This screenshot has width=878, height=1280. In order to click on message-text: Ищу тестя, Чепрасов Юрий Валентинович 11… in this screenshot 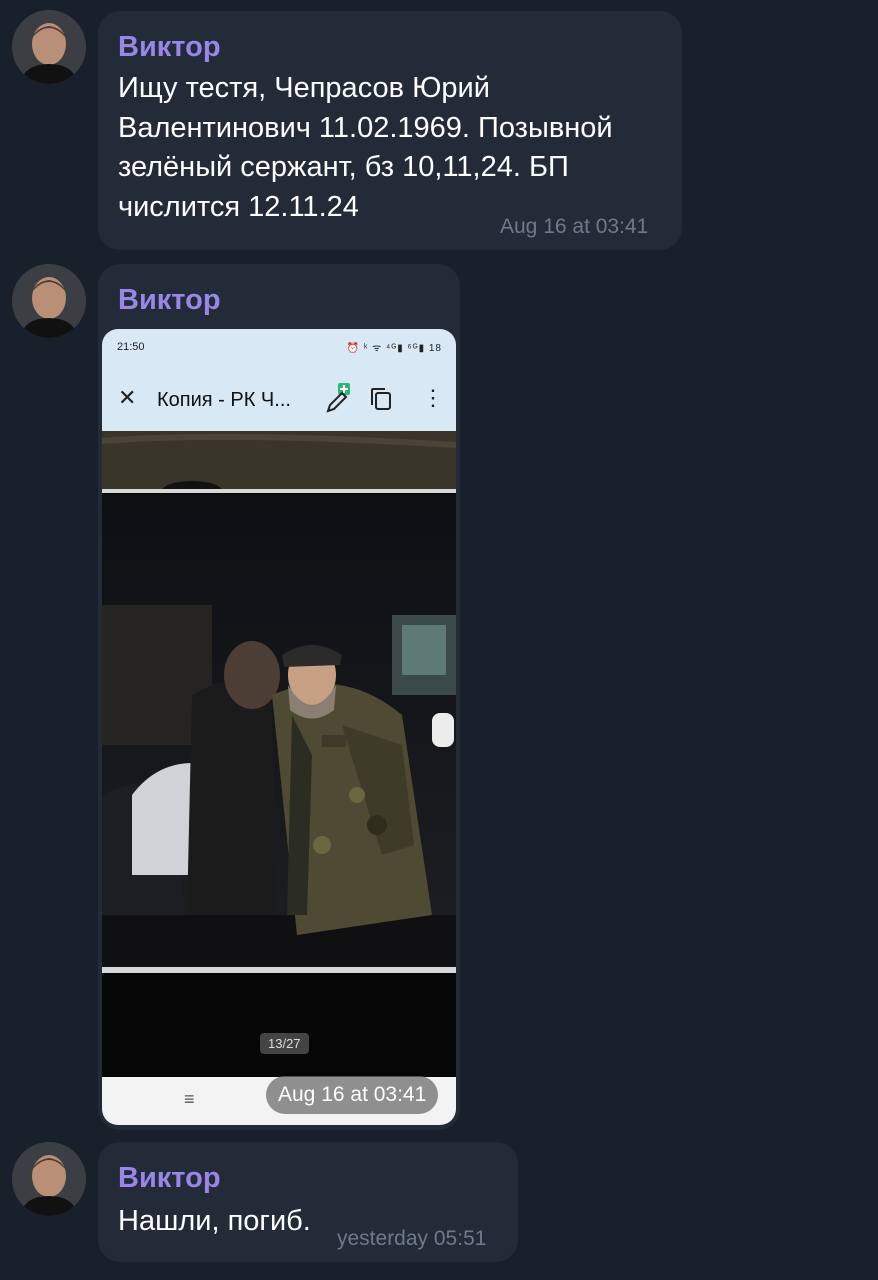, I will do `click(365, 148)`.